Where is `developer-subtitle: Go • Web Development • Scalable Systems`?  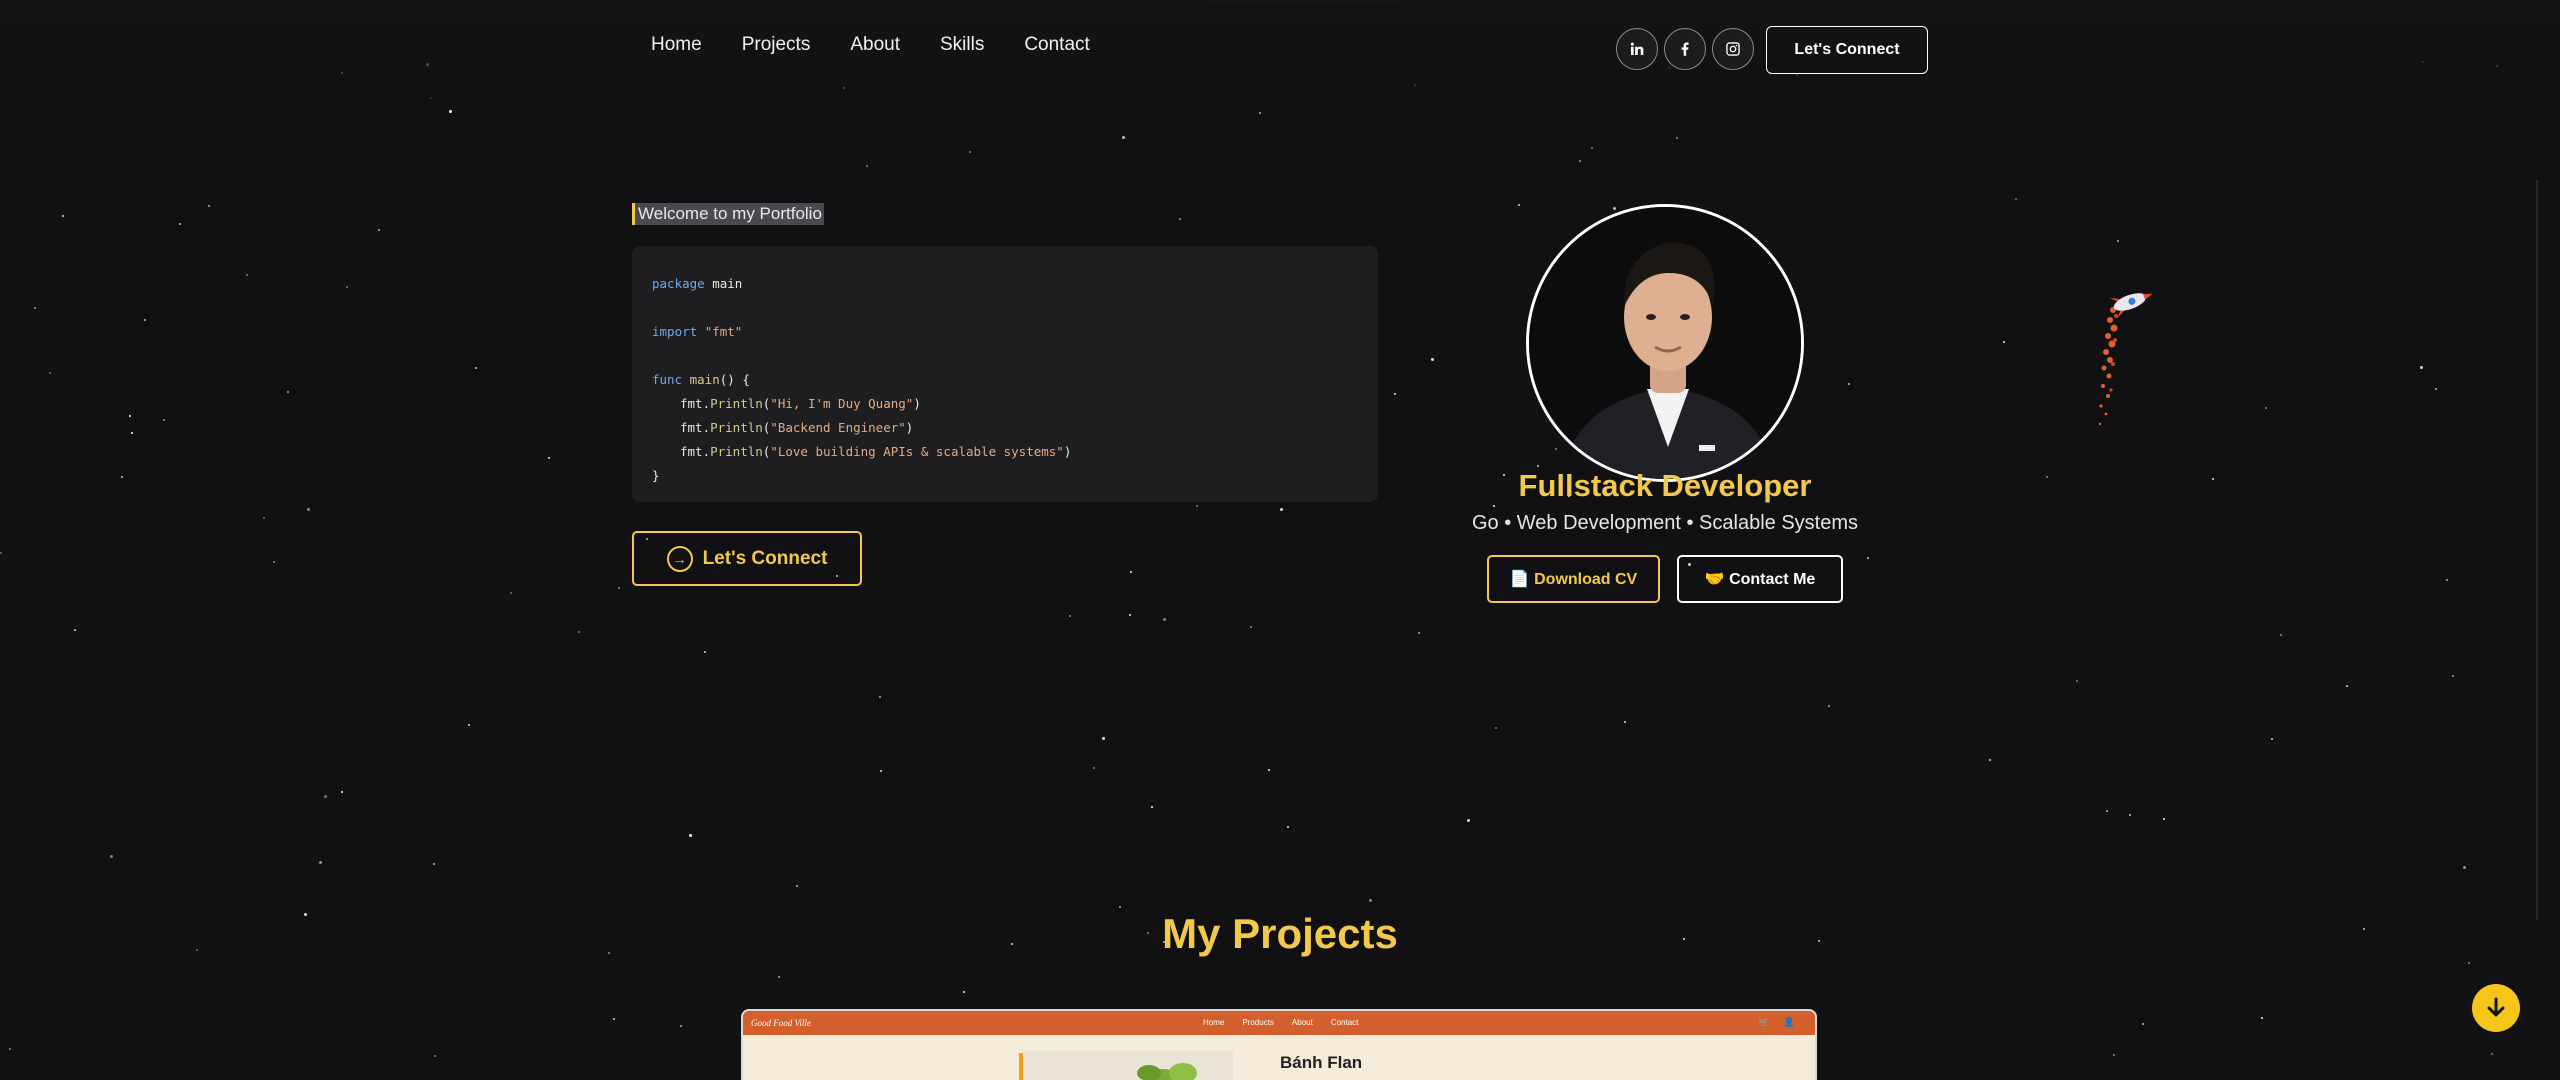
developer-subtitle: Go • Web Development • Scalable Systems is located at coordinates (1665, 523).